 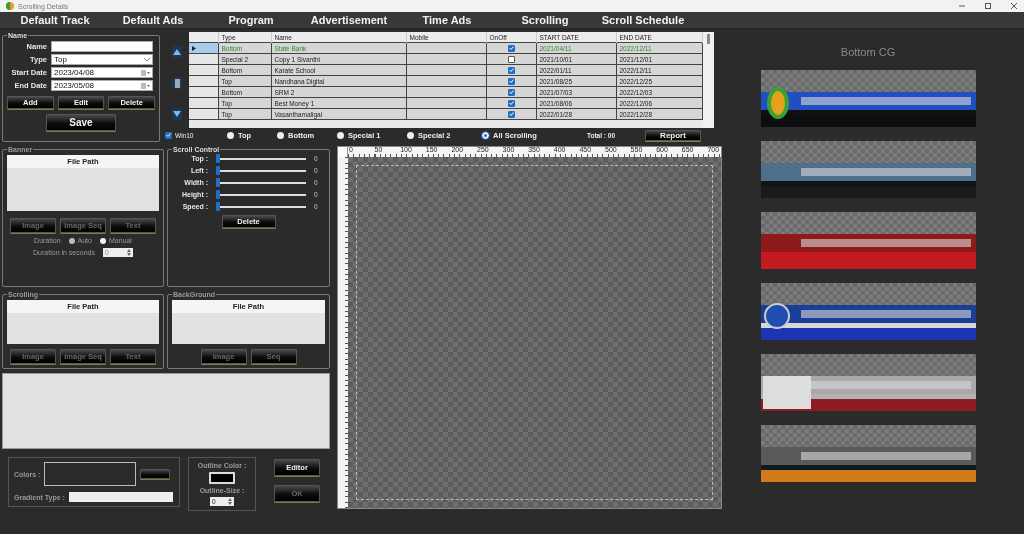 I want to click on color-swatch, so click(x=222, y=478).